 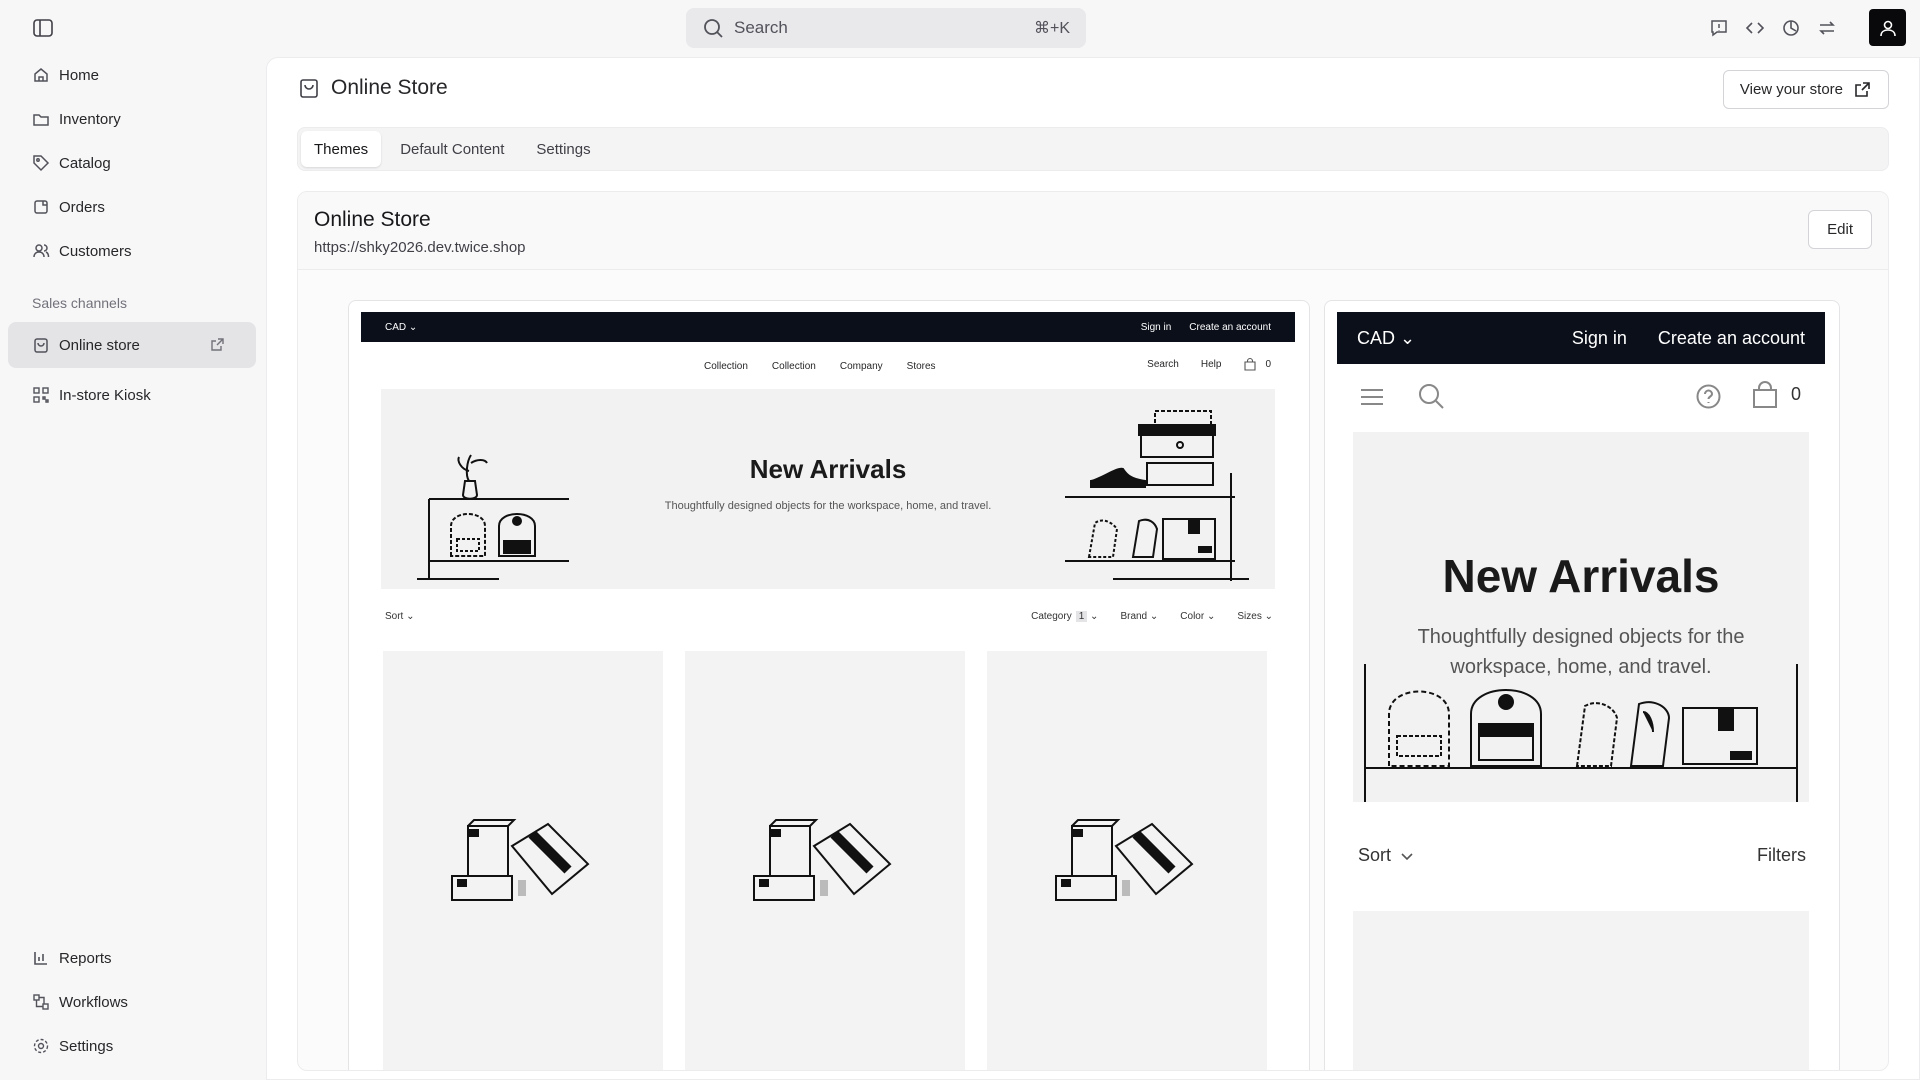 I want to click on bar-chart-icon, so click(x=41, y=958).